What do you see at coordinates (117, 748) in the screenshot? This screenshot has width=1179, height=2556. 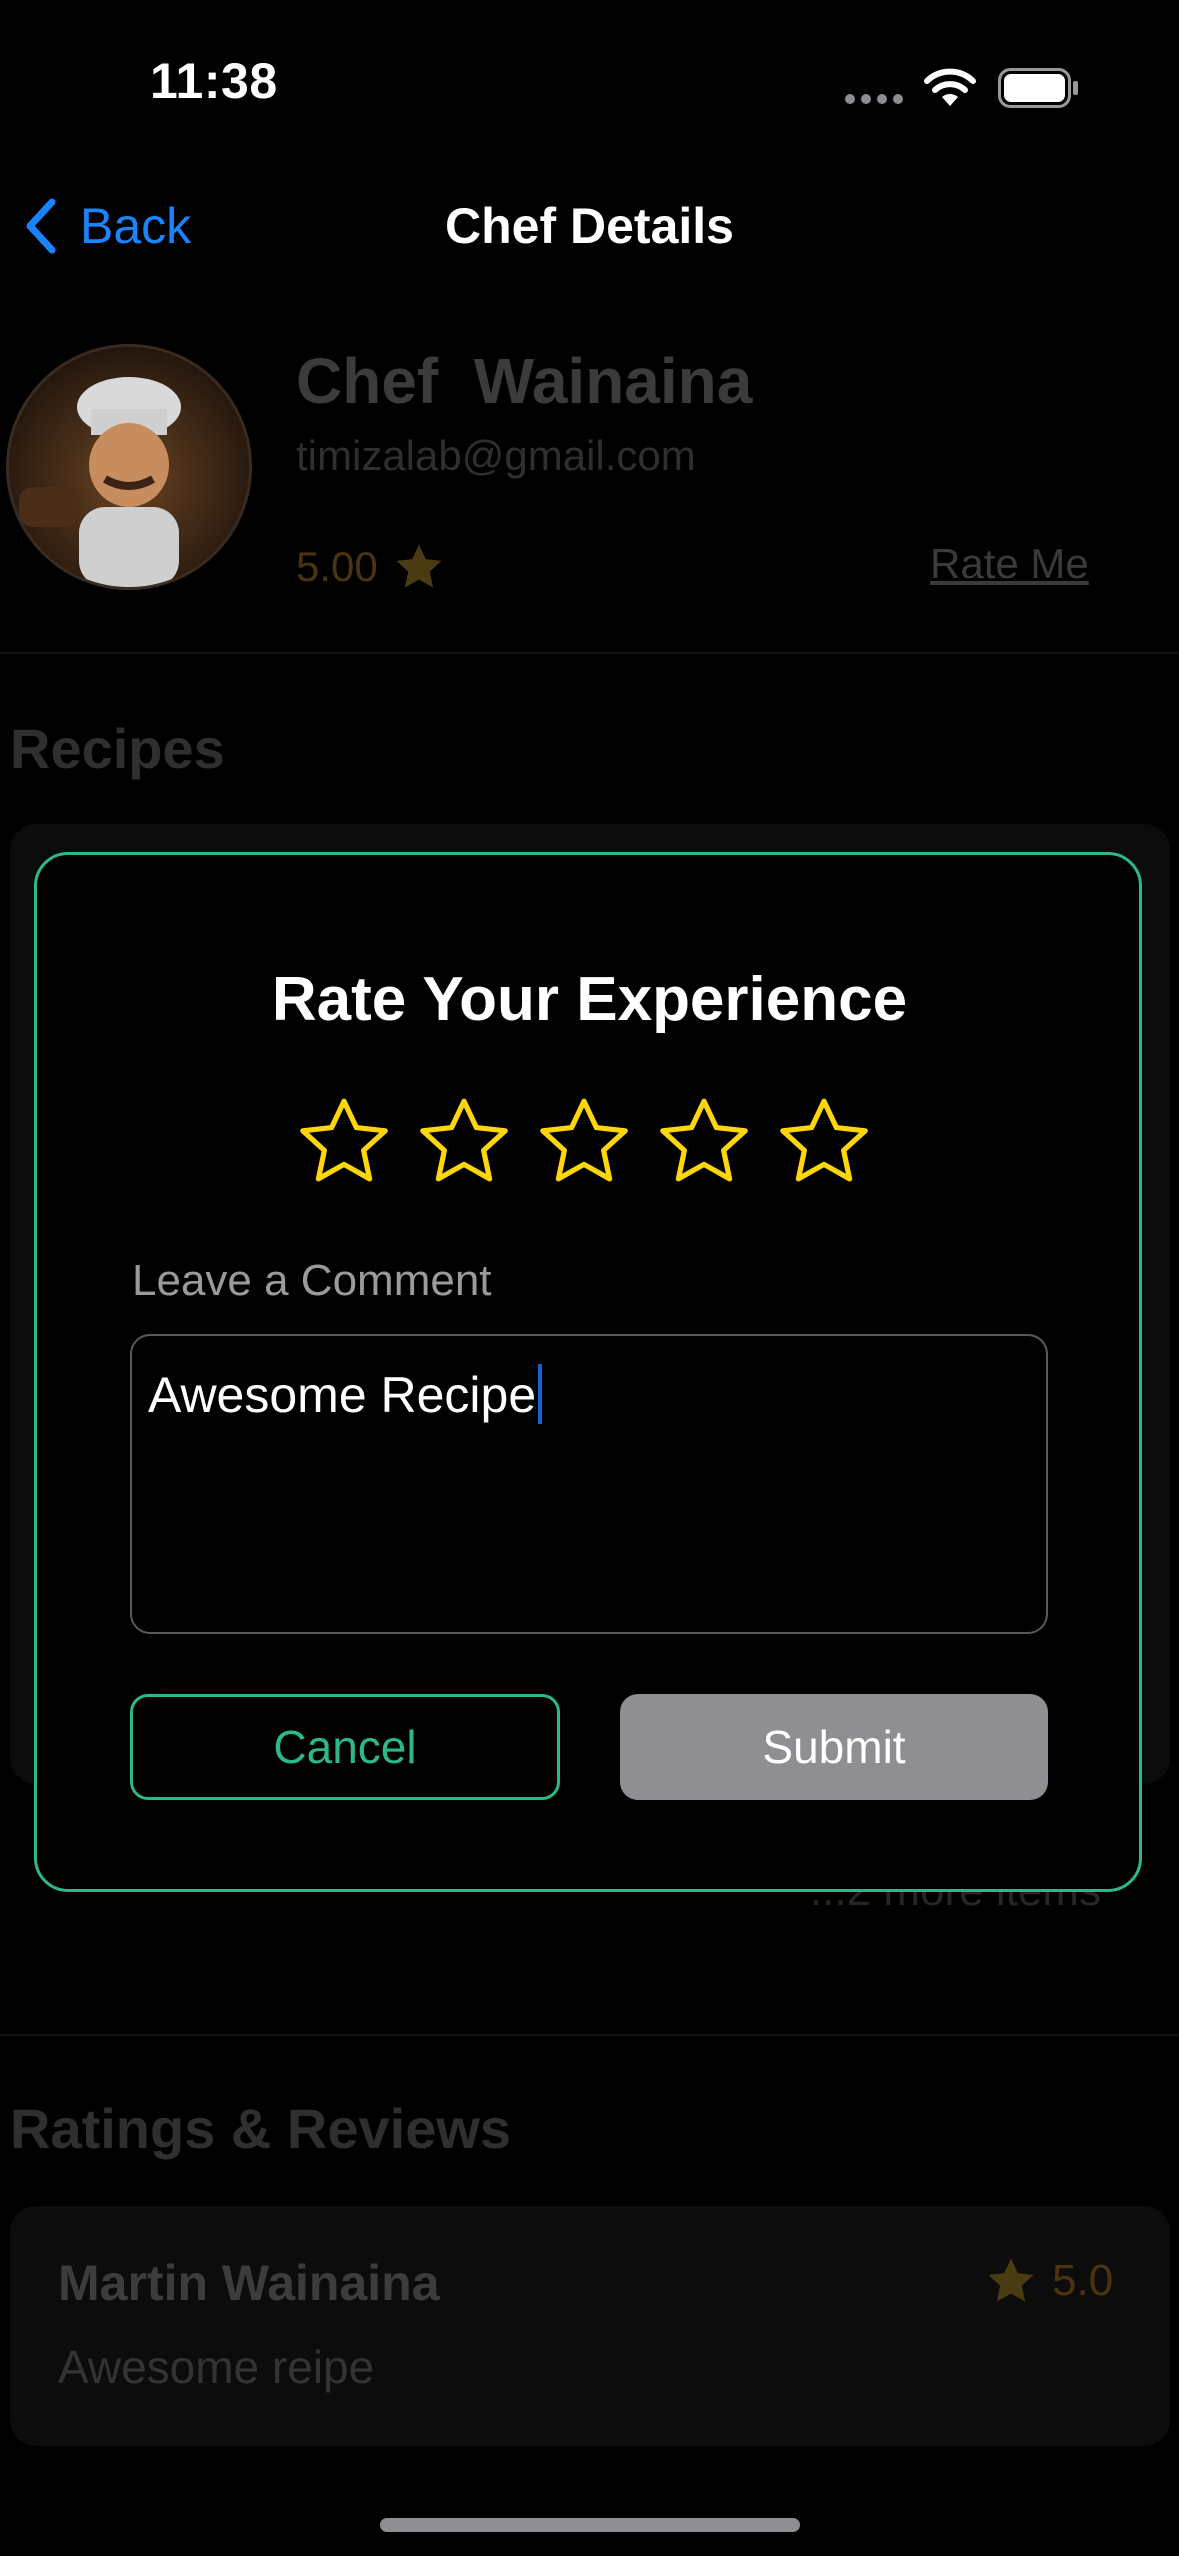 I see `recipes-section-title: Recipes` at bounding box center [117, 748].